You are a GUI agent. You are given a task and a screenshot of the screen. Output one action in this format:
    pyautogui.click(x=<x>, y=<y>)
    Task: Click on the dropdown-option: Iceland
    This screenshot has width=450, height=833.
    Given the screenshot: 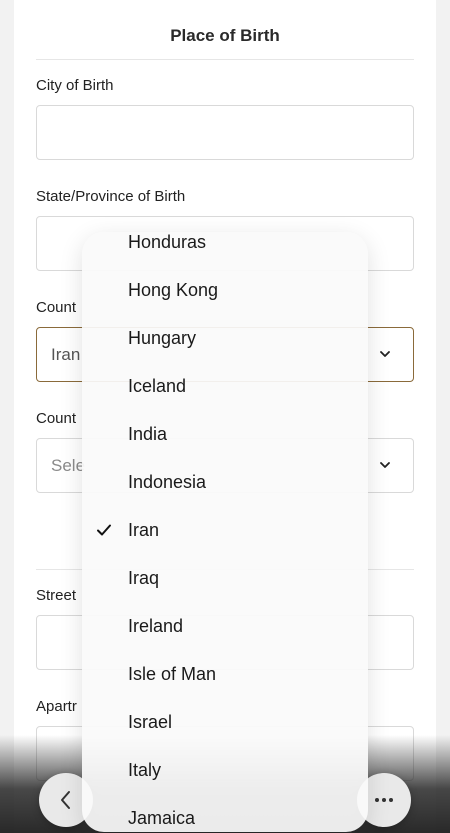 What is the action you would take?
    pyautogui.click(x=225, y=400)
    